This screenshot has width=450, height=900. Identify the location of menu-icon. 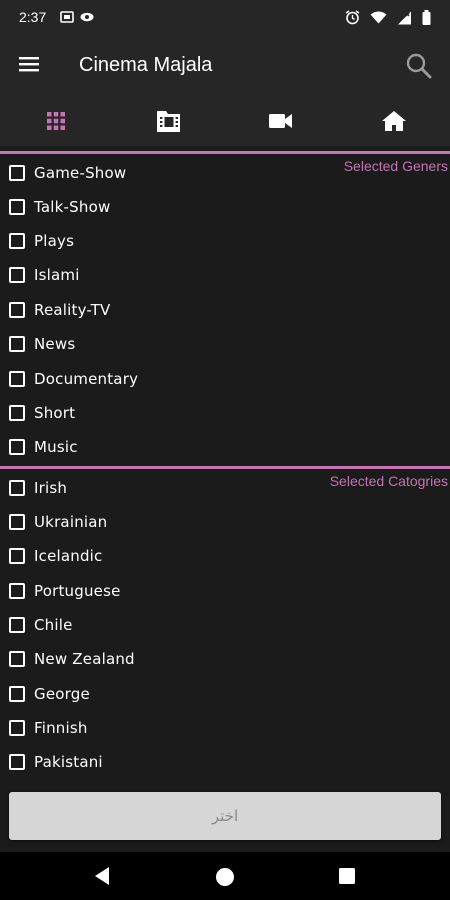
(30, 65).